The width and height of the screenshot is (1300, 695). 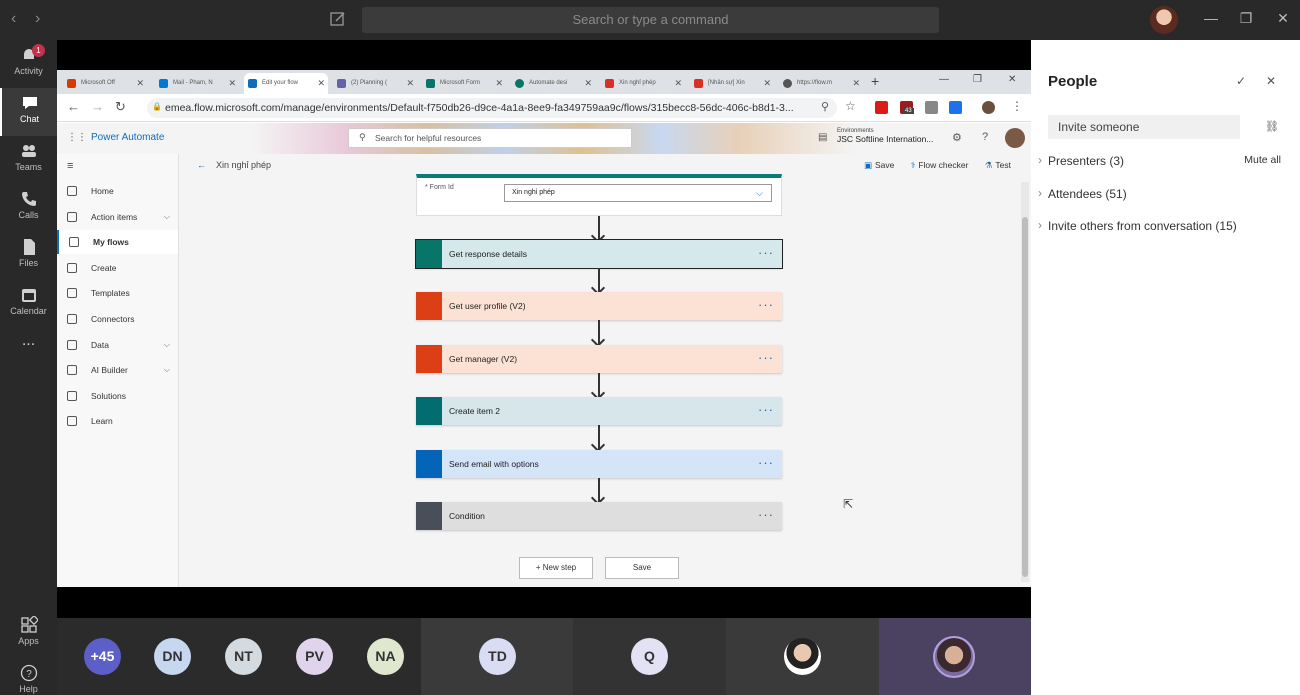 I want to click on camera-extension-icon, so click(x=931, y=107).